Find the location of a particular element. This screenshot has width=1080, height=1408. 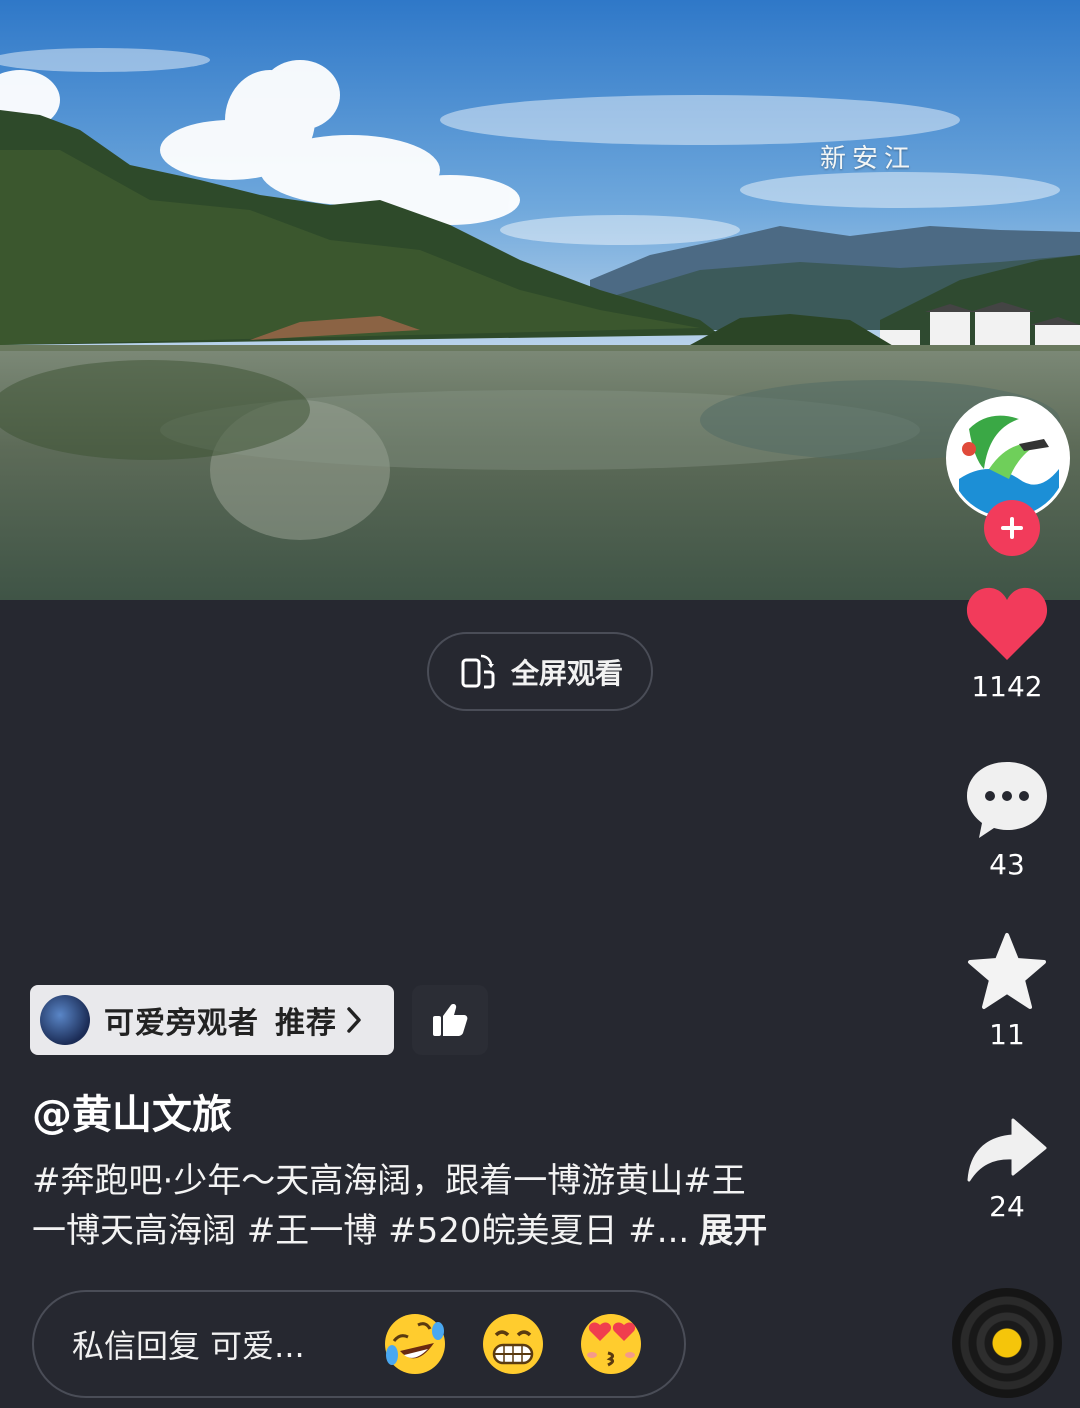

share-button: 24 is located at coordinates (1007, 1169).